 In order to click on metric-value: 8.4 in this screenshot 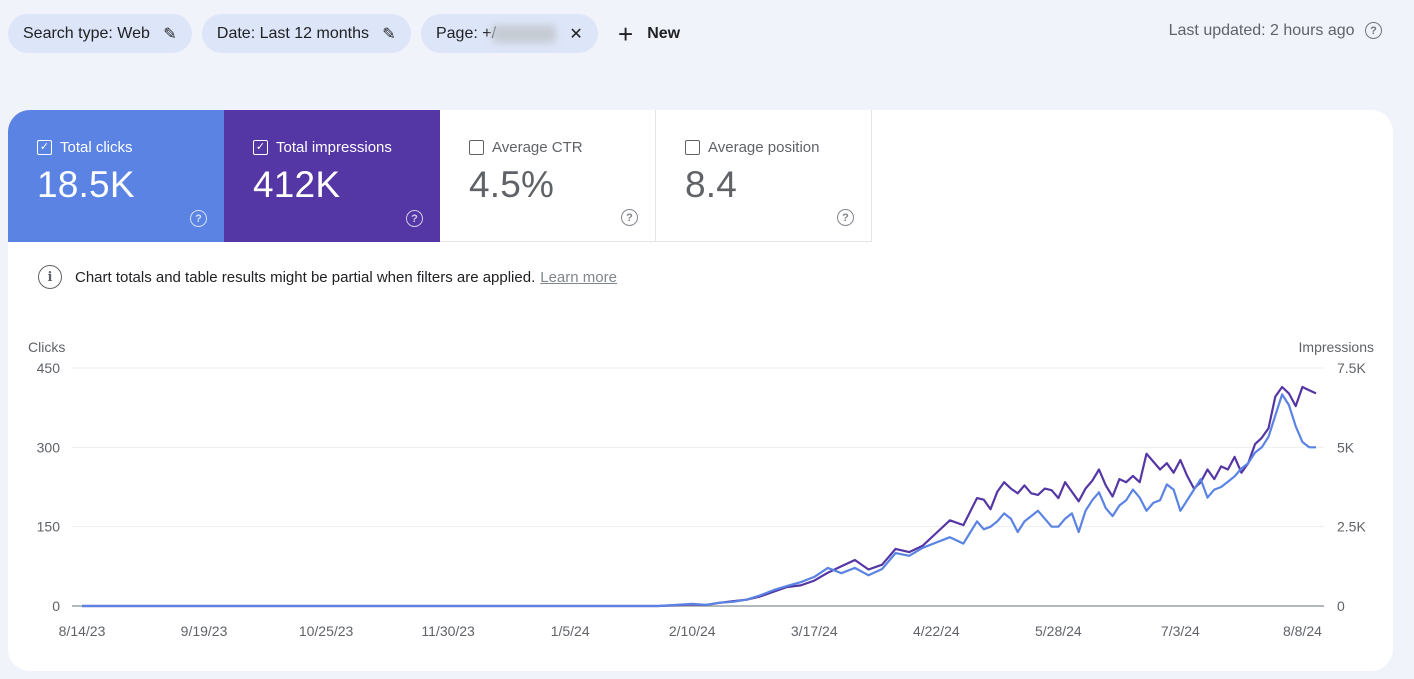, I will do `click(711, 184)`.